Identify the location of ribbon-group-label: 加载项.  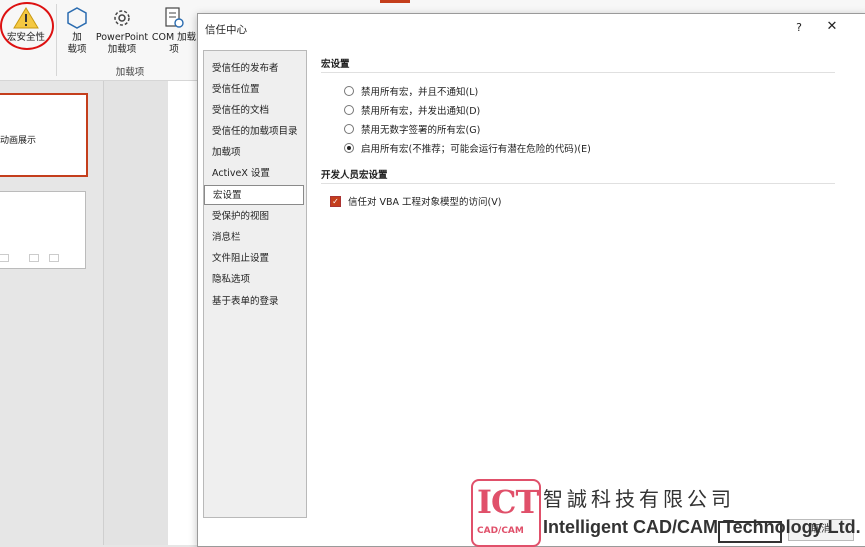
(130, 72).